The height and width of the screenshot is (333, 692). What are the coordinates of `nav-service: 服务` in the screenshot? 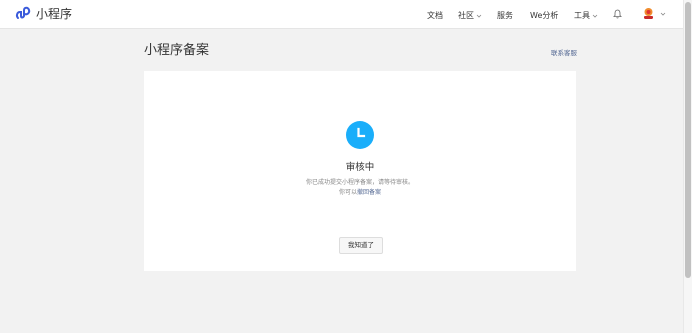 It's located at (505, 15).